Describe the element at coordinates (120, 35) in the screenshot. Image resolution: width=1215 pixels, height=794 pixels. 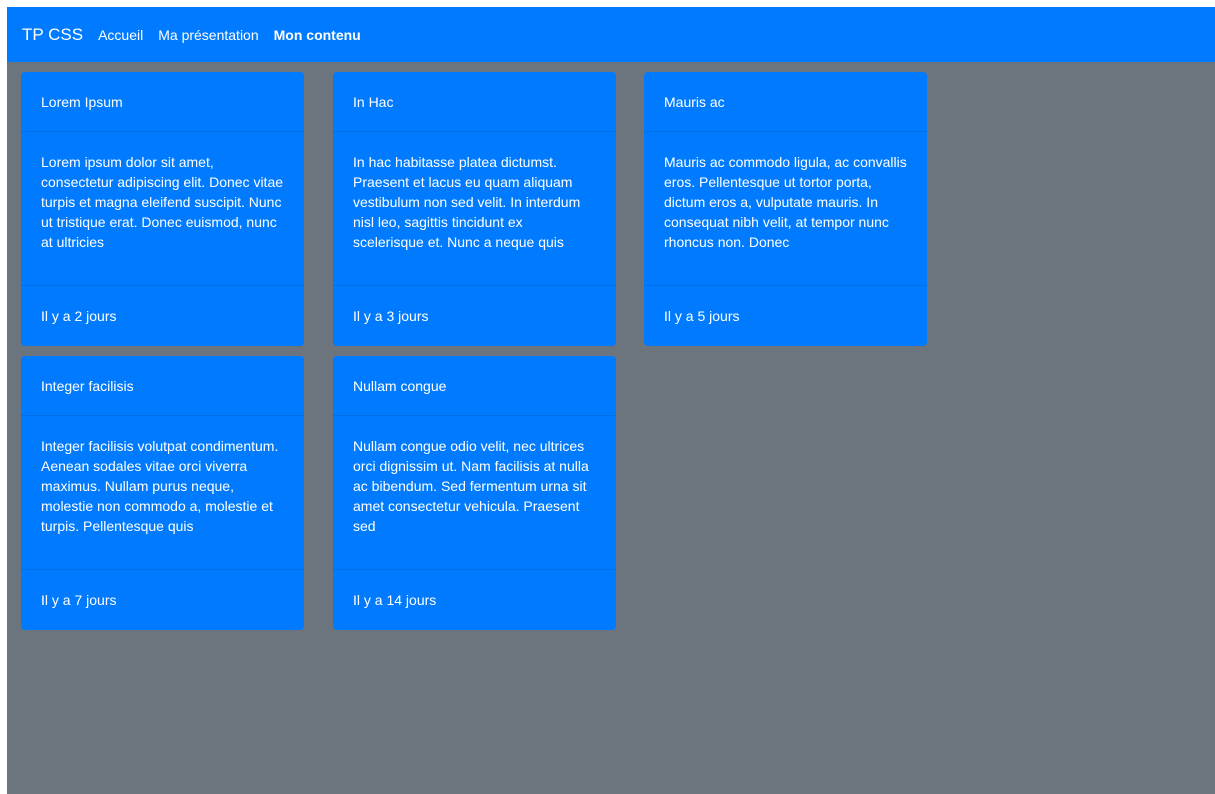
I see `nav-link-accueil: Accueil` at that location.